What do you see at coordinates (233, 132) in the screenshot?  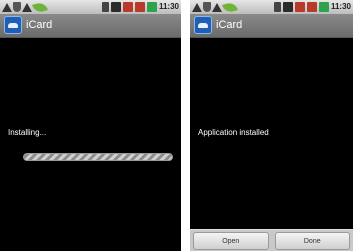 I see `status-message: Application installed` at bounding box center [233, 132].